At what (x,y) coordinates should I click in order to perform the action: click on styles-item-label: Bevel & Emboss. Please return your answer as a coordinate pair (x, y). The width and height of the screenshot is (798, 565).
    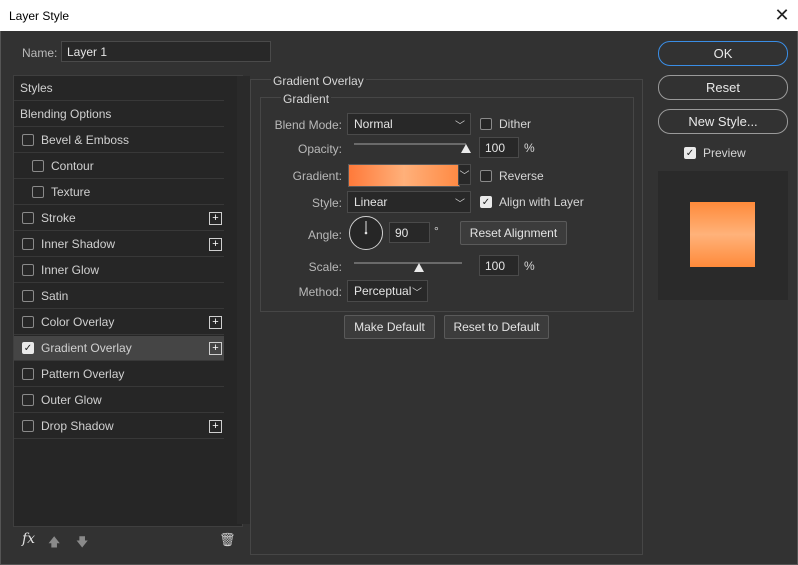
    Looking at the image, I should click on (85, 140).